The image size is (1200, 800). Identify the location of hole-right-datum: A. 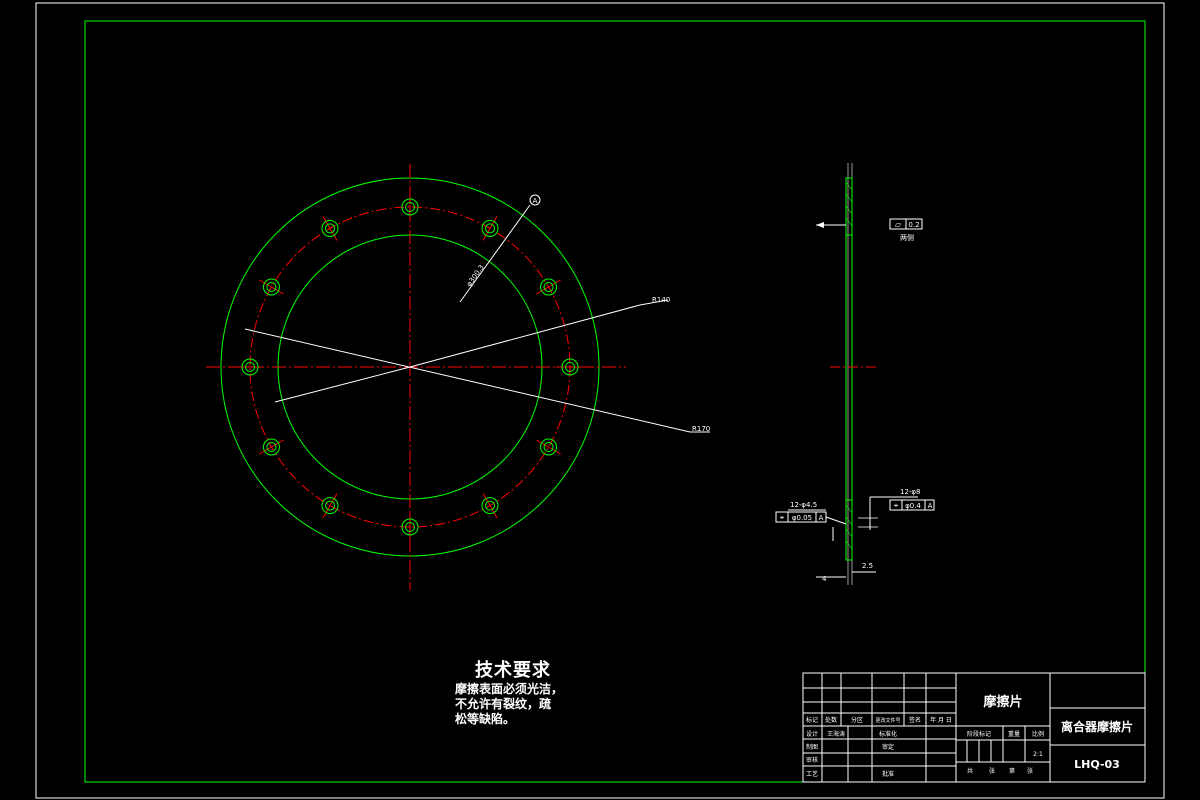
(930, 506).